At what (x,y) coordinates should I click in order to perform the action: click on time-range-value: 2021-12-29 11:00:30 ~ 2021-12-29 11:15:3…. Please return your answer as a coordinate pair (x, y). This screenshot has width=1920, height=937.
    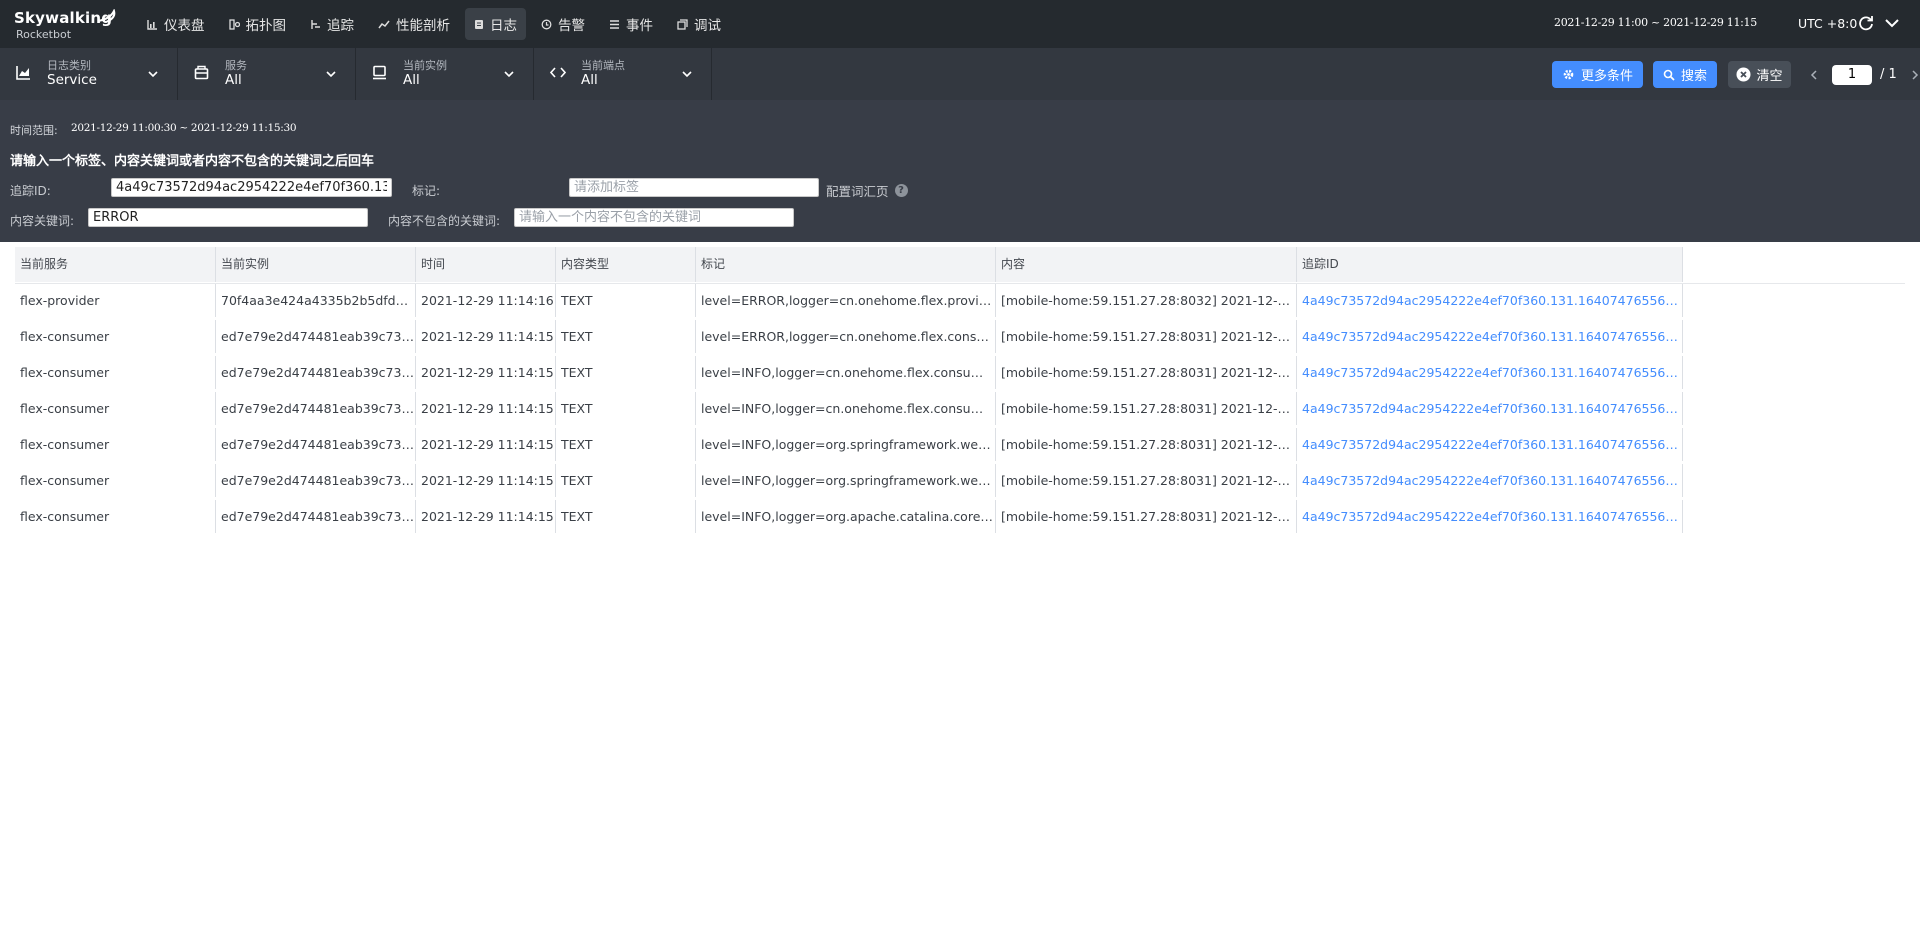
    Looking at the image, I should click on (184, 128).